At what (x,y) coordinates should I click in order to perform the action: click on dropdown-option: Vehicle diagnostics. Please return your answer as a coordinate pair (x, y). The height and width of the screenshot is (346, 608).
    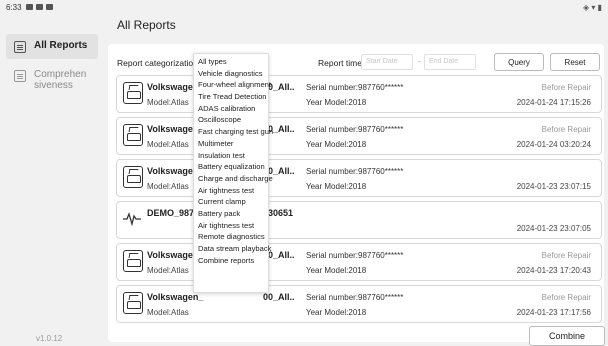
    Looking at the image, I should click on (231, 74).